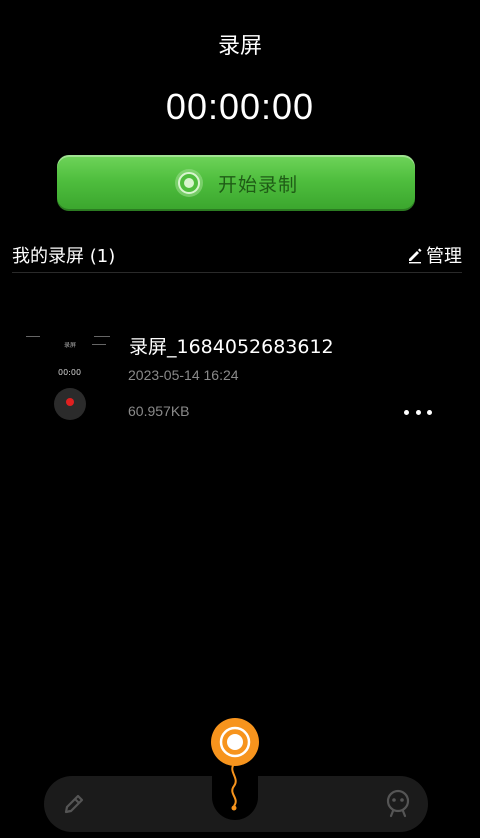 The image size is (480, 838). Describe the element at coordinates (188, 183) in the screenshot. I see `record-icon` at that location.